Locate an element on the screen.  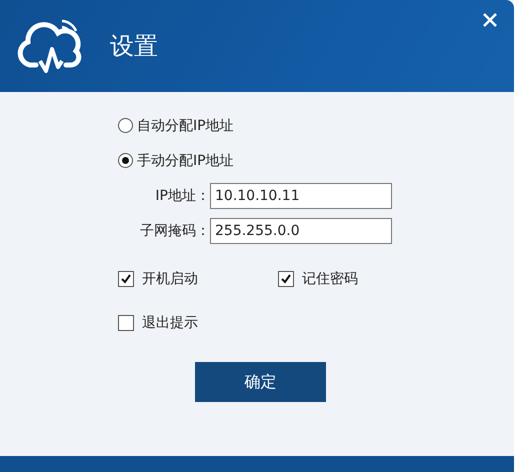
checkbox-label: 退出提示 is located at coordinates (170, 323).